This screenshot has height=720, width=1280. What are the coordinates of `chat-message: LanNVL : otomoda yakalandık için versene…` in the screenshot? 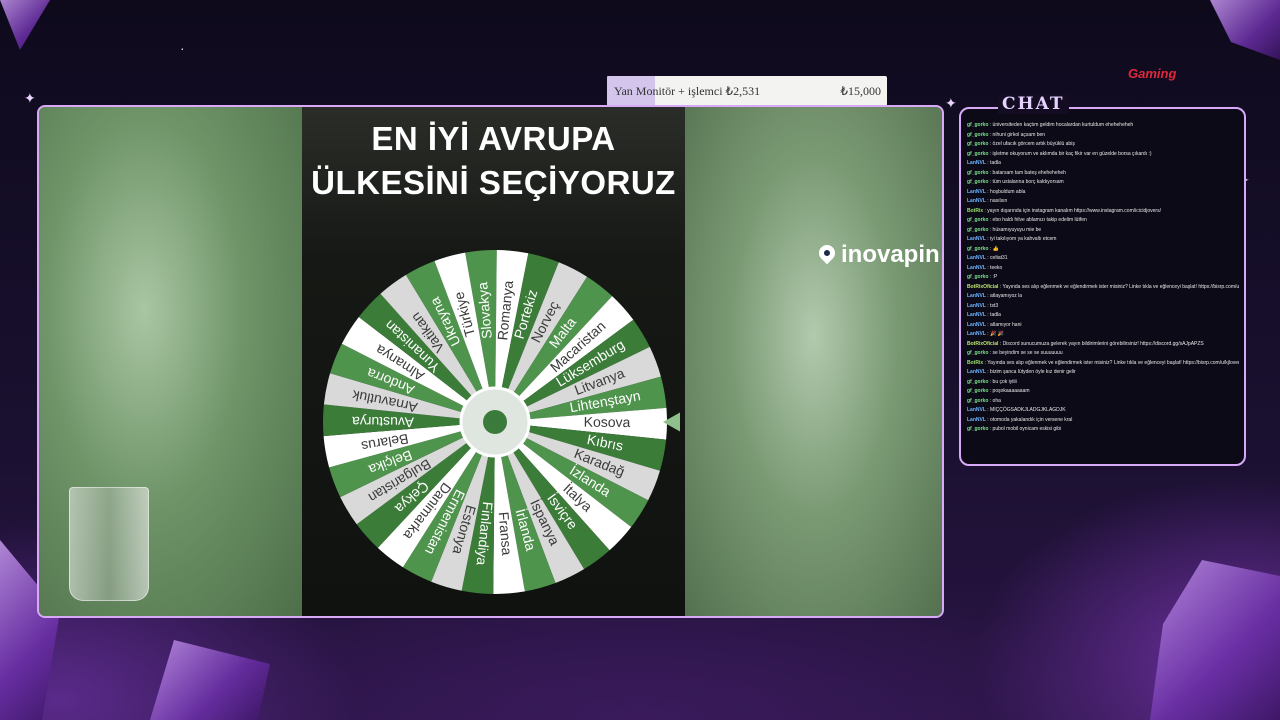 It's located at (1103, 421).